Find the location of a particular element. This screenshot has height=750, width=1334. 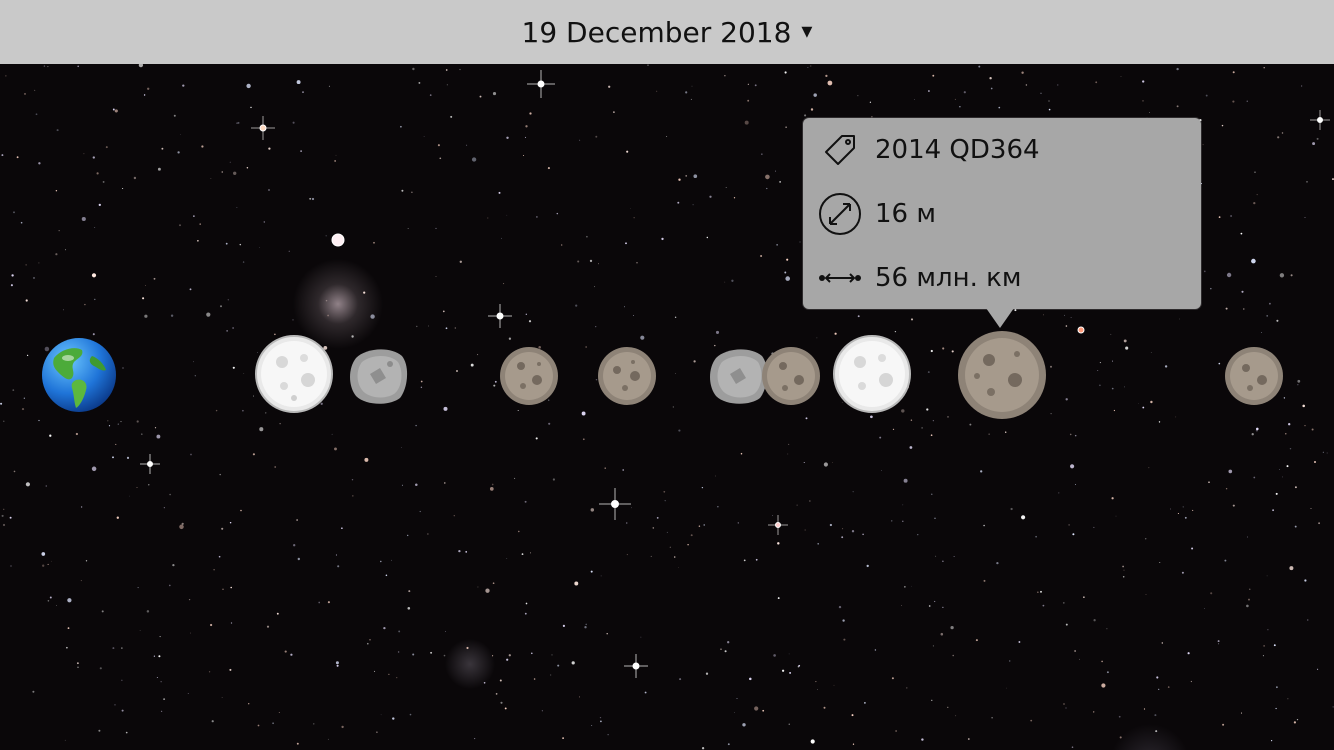

tooltip-distance-row: 56 млн. км is located at coordinates (919, 278).